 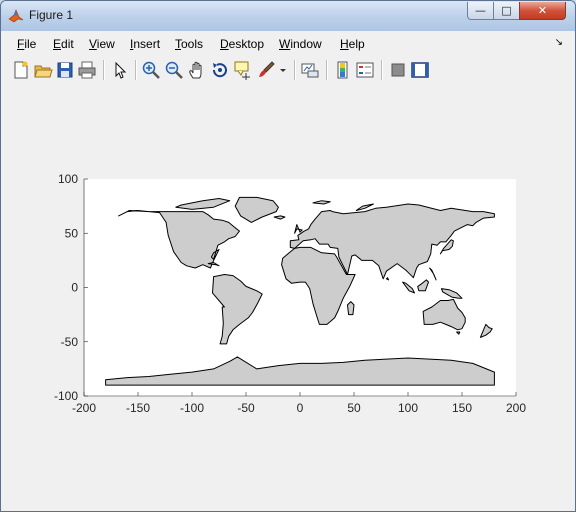 I want to click on zoom-in-button, so click(x=151, y=70).